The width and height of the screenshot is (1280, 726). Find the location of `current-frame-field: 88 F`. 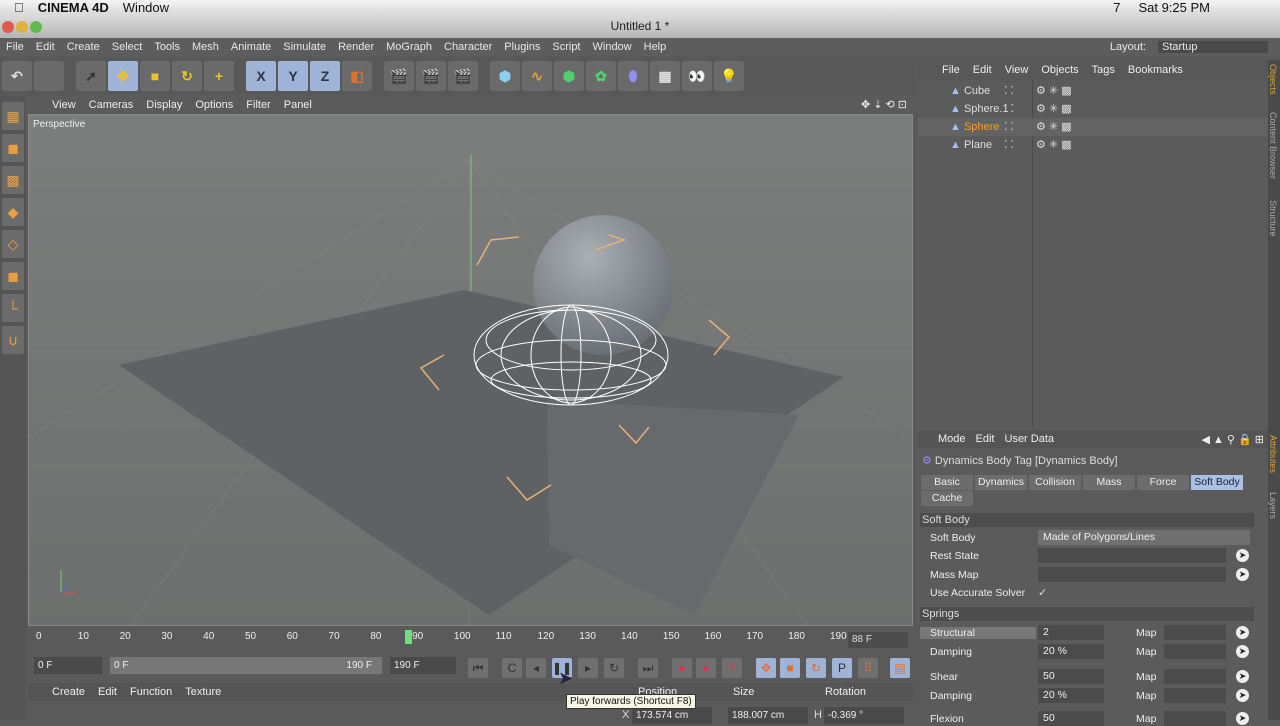

current-frame-field: 88 F is located at coordinates (878, 640).